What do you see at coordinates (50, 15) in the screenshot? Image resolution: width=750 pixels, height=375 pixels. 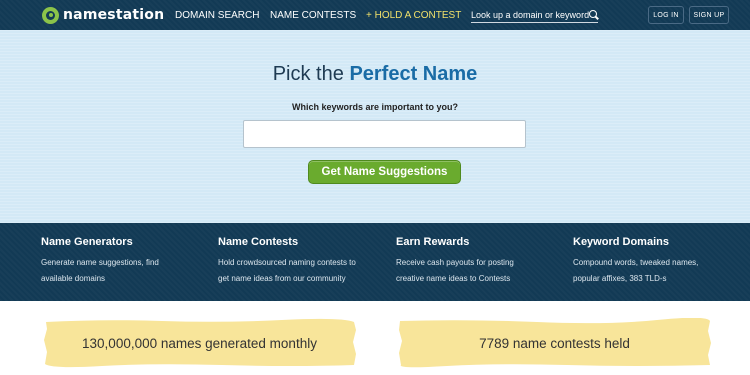 I see `logo-icon` at bounding box center [50, 15].